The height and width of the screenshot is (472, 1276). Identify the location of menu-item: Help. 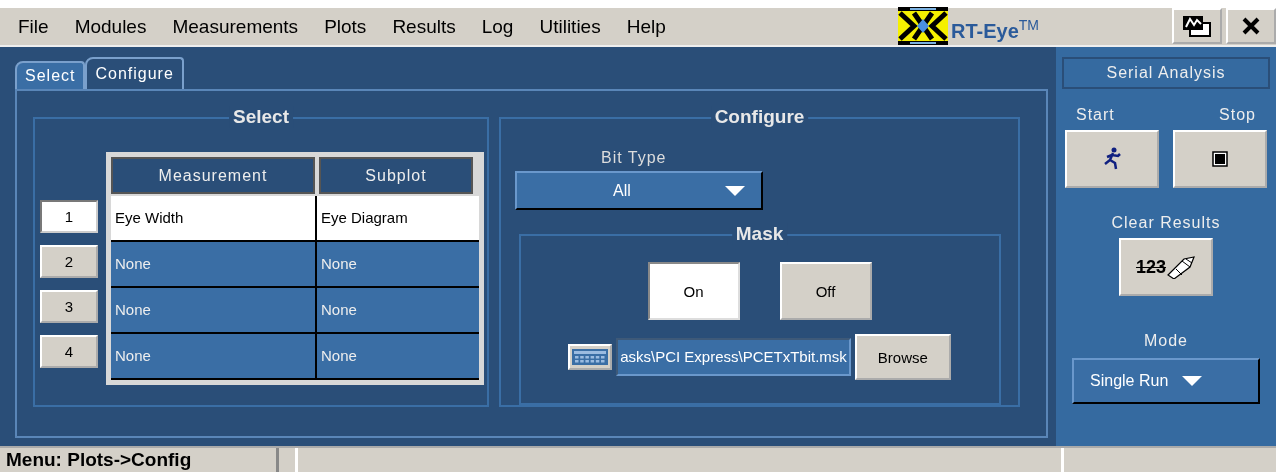
(646, 26).